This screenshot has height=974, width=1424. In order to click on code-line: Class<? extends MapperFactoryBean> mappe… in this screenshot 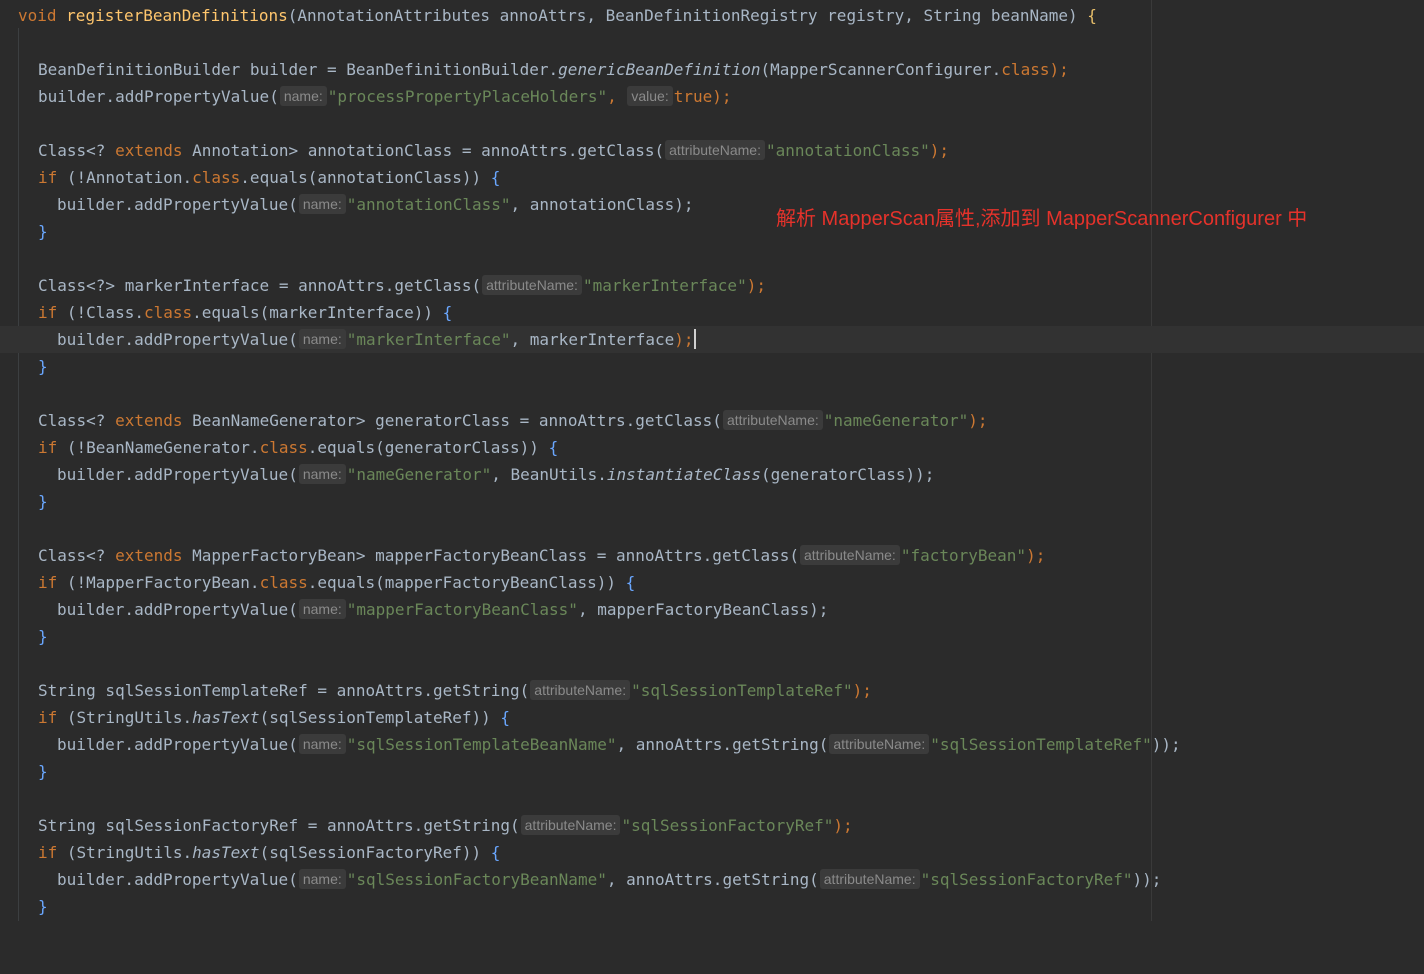, I will do `click(712, 555)`.